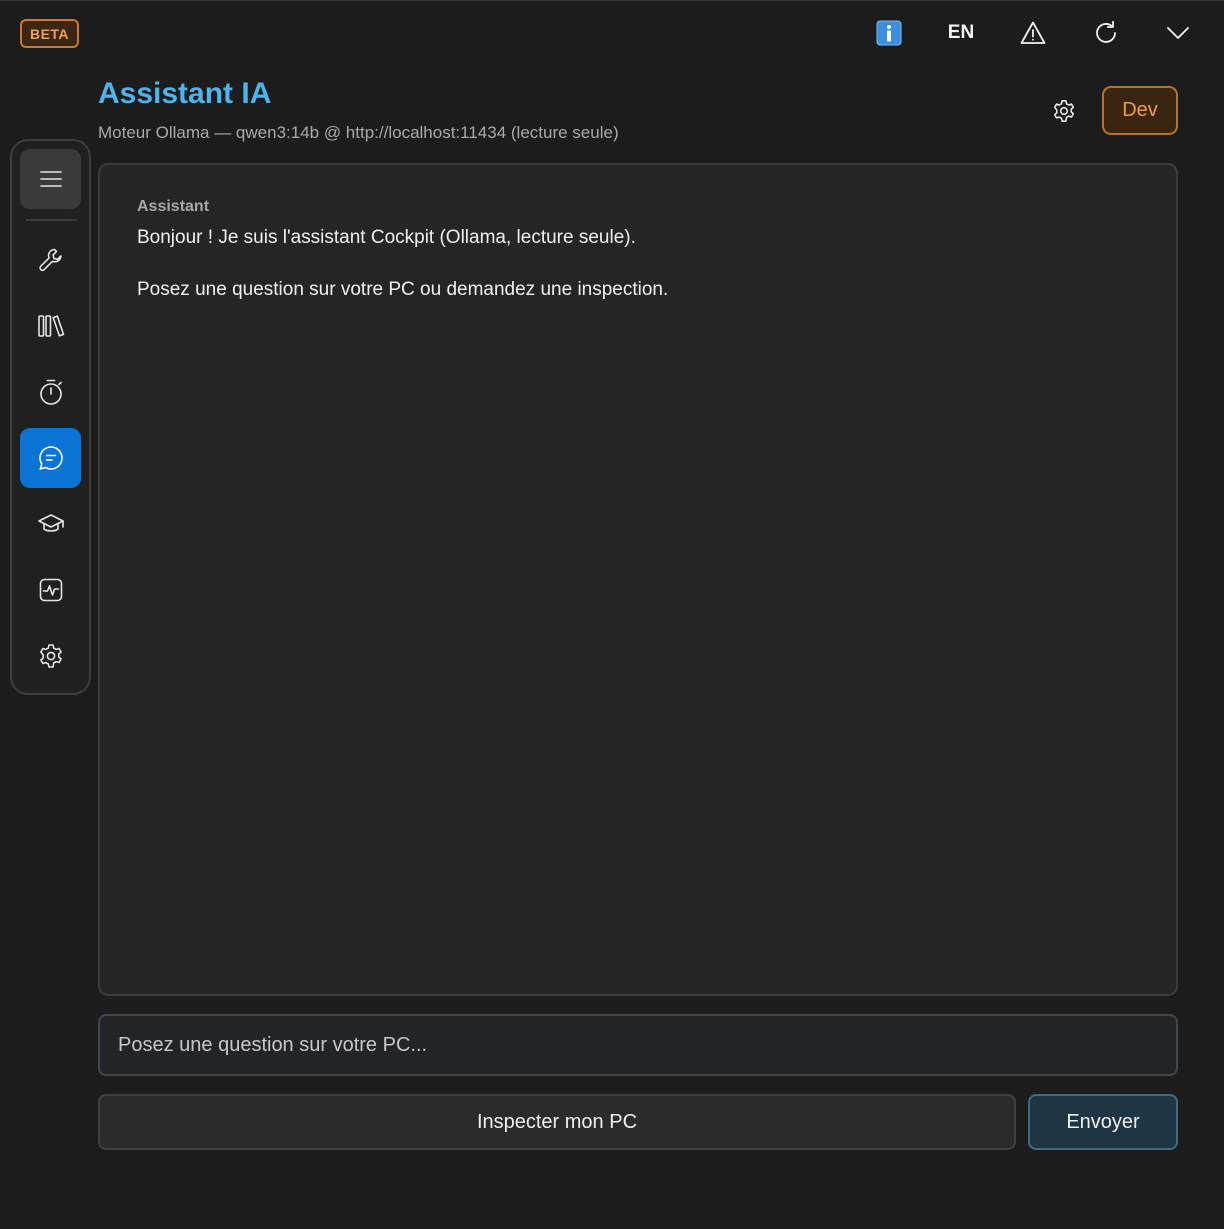 The image size is (1224, 1229). I want to click on sidebar-item-assistant, so click(50, 458).